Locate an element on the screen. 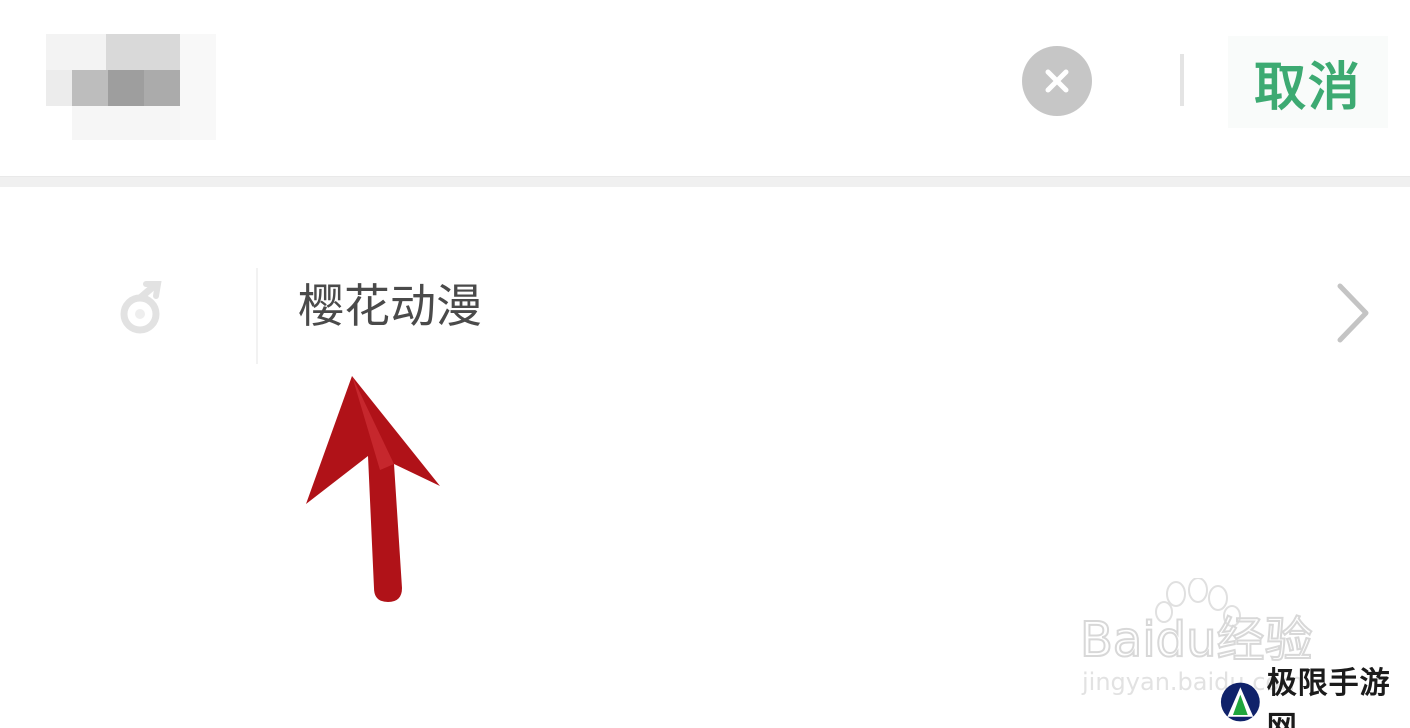  close-icon is located at coordinates (1057, 81).